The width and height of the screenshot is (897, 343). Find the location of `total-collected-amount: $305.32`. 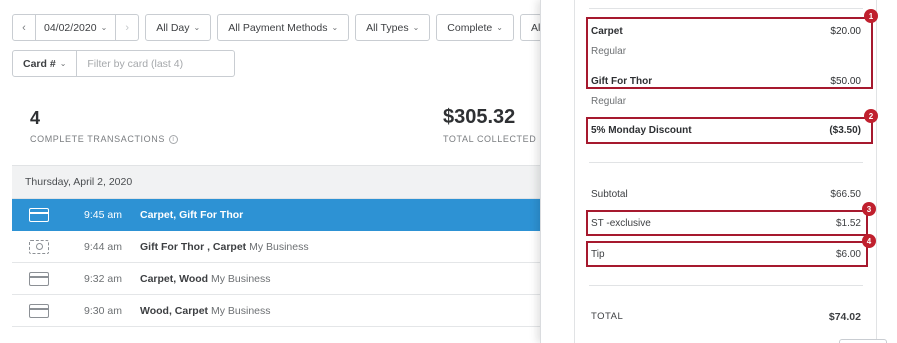

total-collected-amount: $305.32 is located at coordinates (479, 117).